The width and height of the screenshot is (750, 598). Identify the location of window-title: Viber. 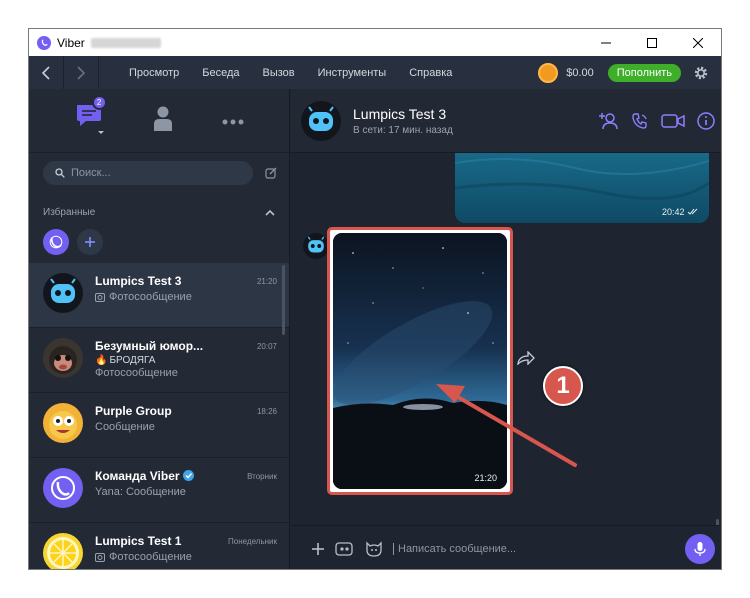
(71, 42).